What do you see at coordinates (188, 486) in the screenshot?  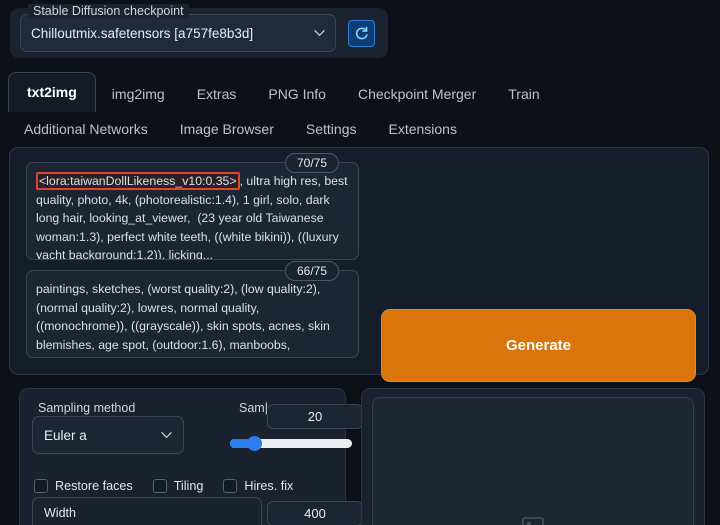 I see `tiling-label: Tiling` at bounding box center [188, 486].